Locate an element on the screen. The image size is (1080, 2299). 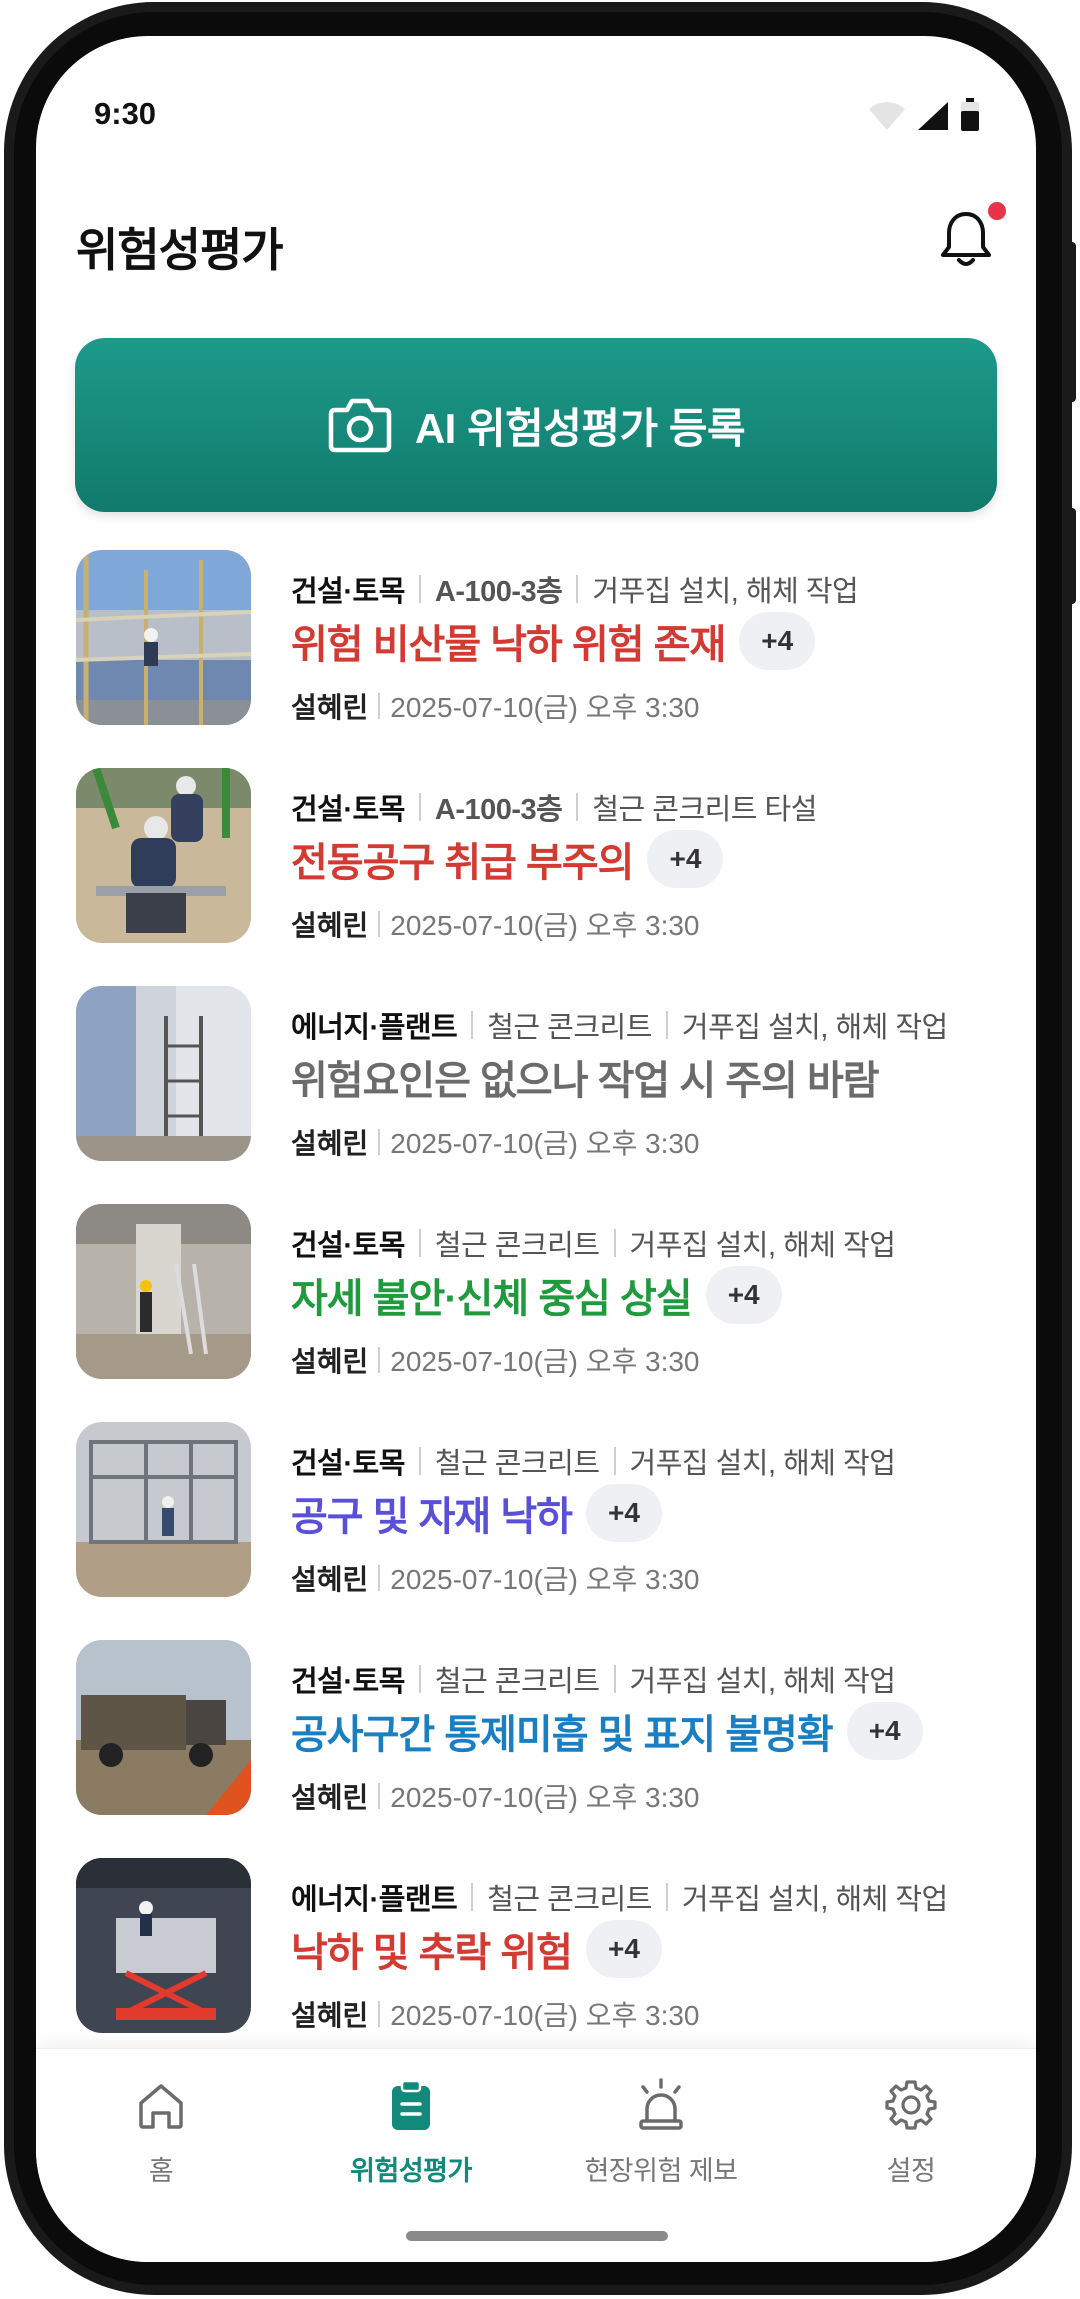
nav-label-home: 홈 is located at coordinates (161, 2171).